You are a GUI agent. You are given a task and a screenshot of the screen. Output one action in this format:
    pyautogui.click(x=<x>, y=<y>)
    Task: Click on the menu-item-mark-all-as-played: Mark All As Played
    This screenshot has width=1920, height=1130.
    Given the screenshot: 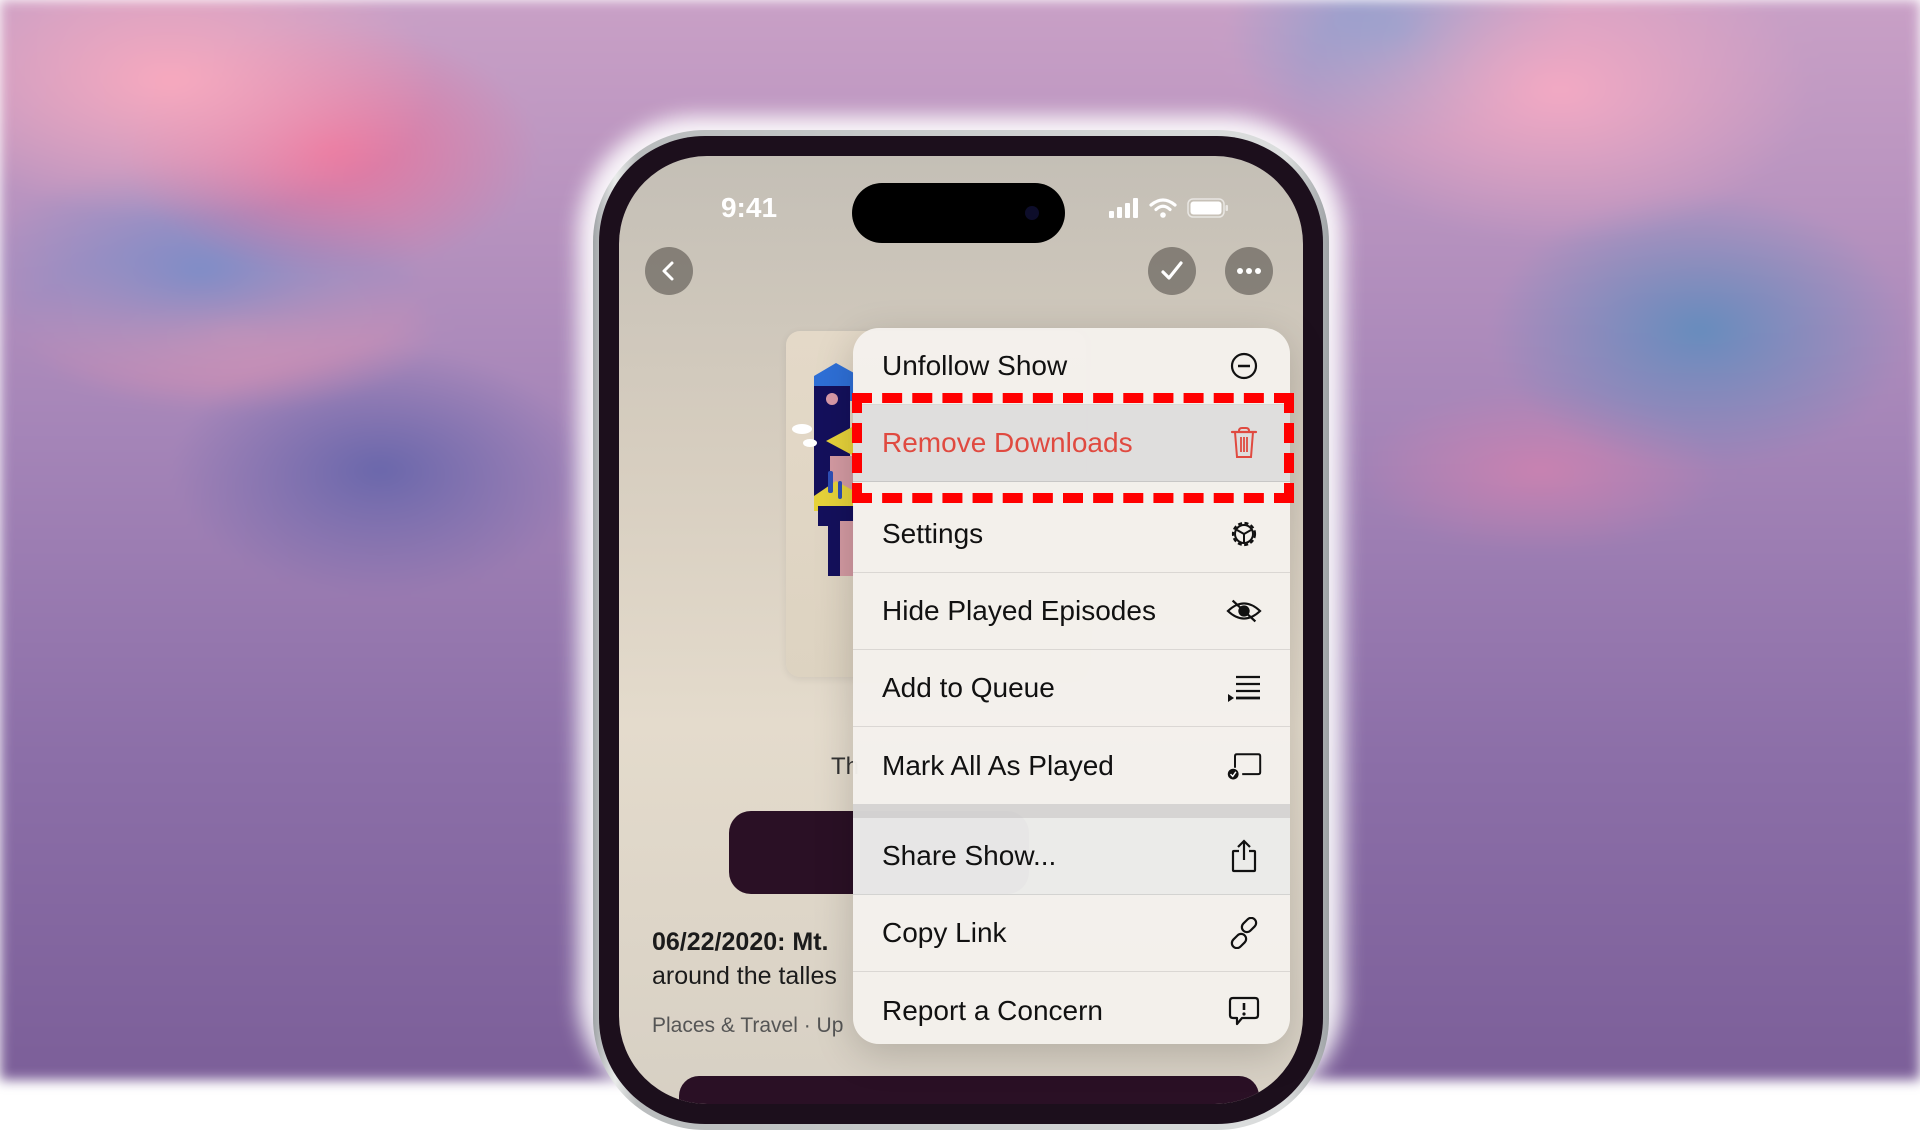 What is the action you would take?
    pyautogui.click(x=1071, y=765)
    